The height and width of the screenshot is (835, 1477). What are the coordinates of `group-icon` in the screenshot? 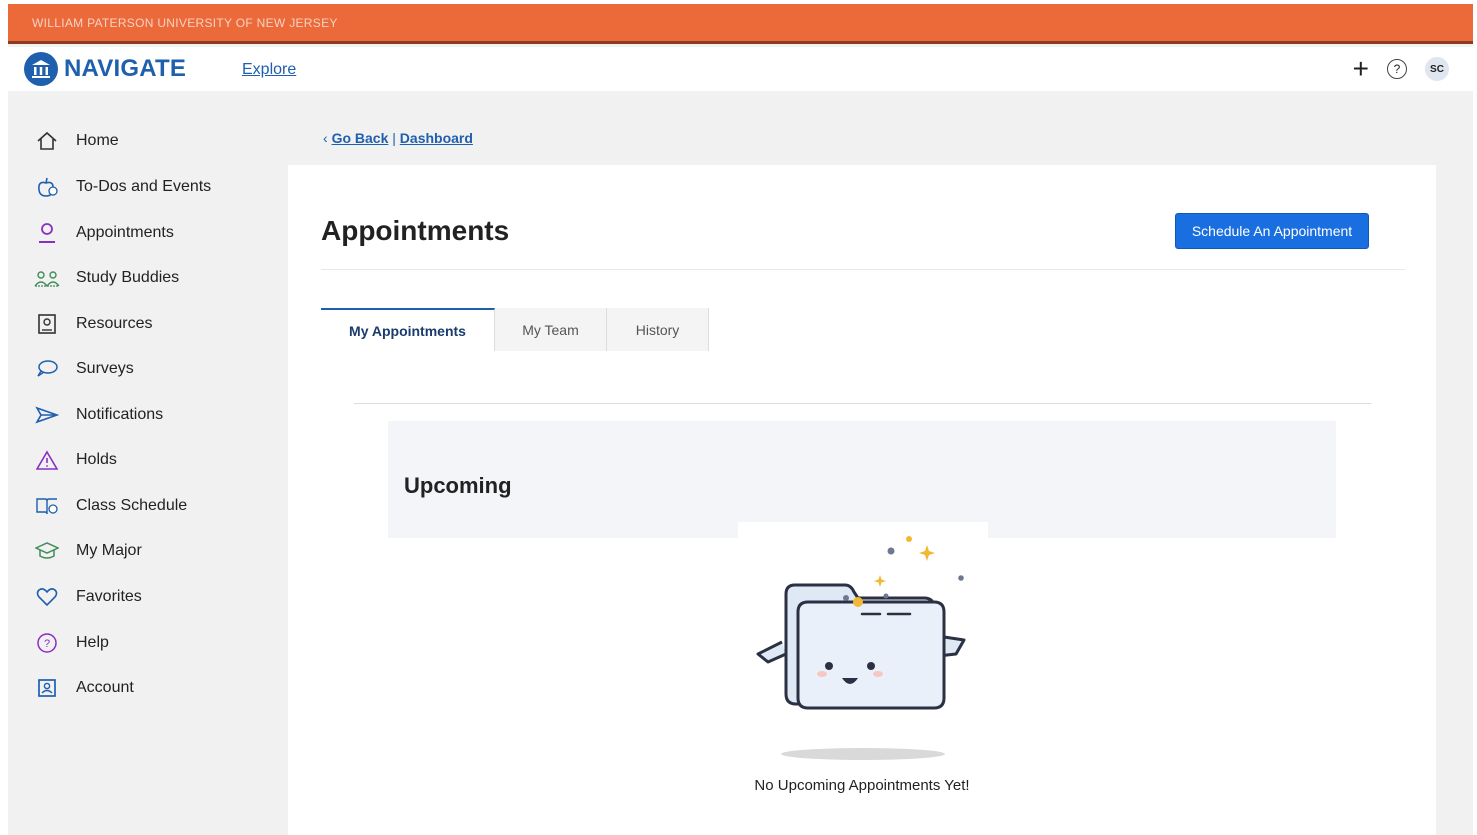 It's located at (47, 278).